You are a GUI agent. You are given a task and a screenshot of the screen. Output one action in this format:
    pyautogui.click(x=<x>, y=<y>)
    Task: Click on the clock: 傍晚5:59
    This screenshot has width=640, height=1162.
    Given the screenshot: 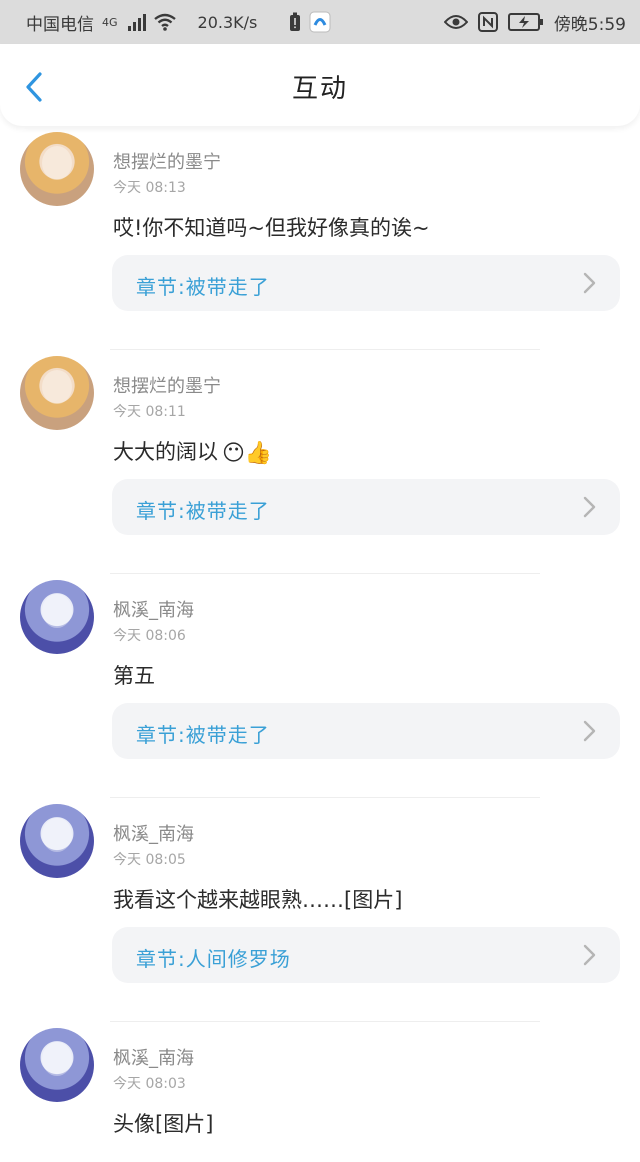 What is the action you would take?
    pyautogui.click(x=589, y=24)
    